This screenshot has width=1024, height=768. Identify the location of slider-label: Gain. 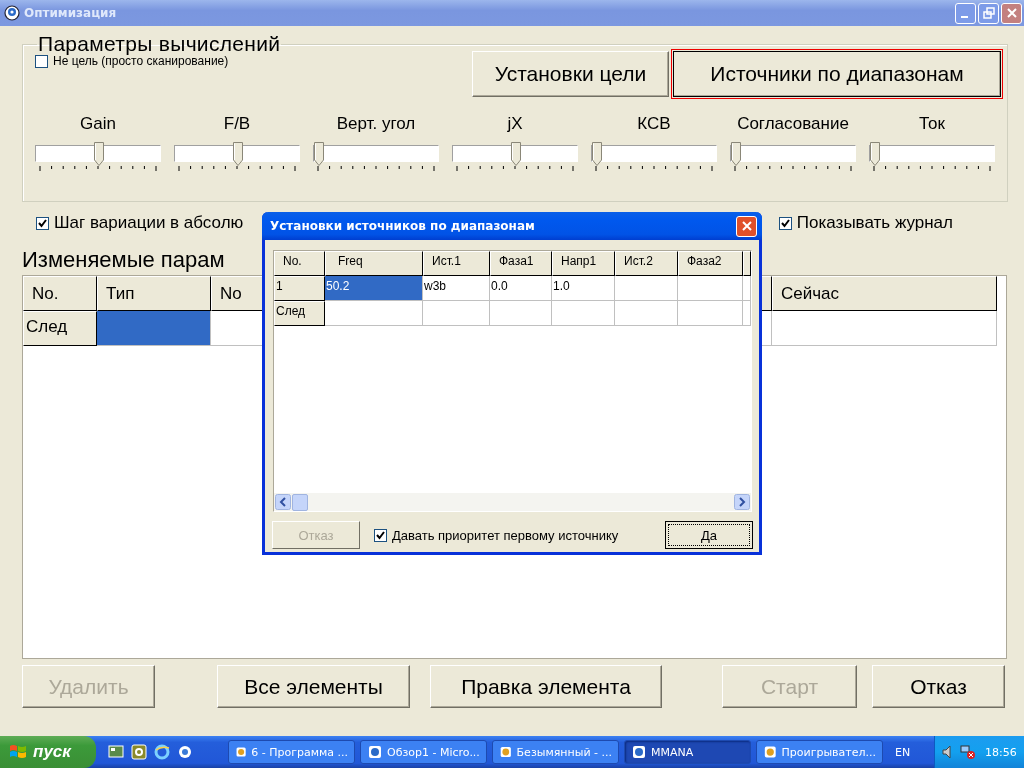
(98, 124).